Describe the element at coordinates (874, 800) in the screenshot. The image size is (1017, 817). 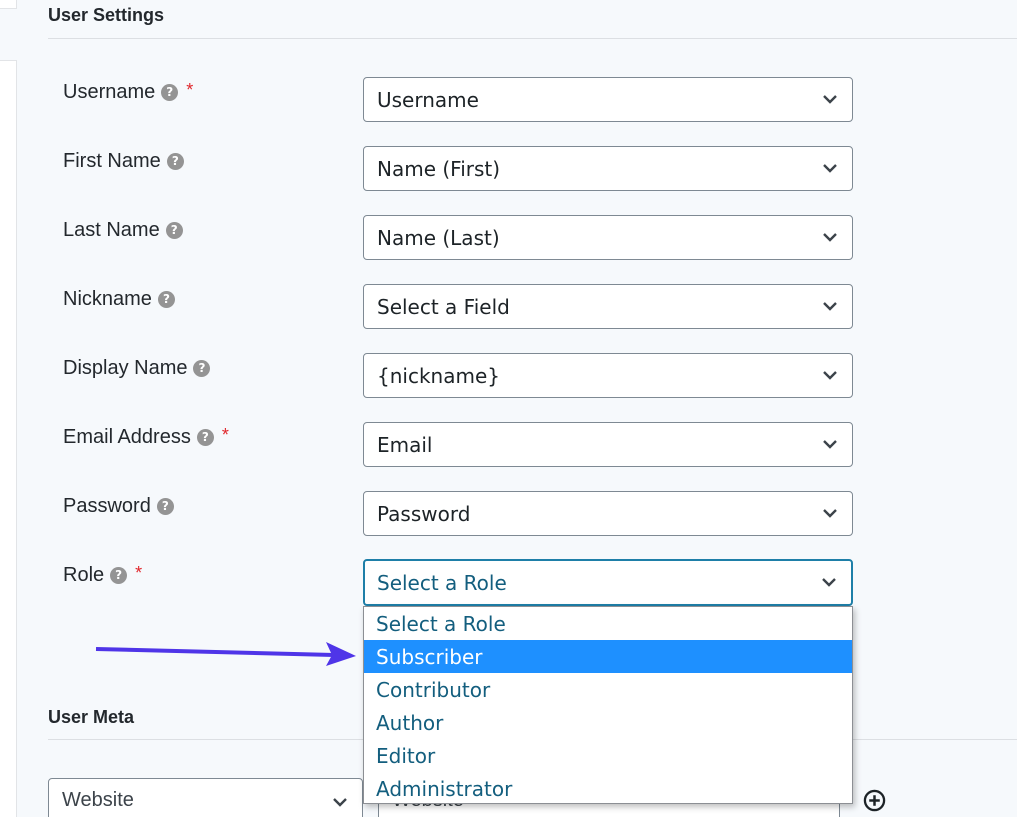
I see `add-meta-plus-icon` at that location.